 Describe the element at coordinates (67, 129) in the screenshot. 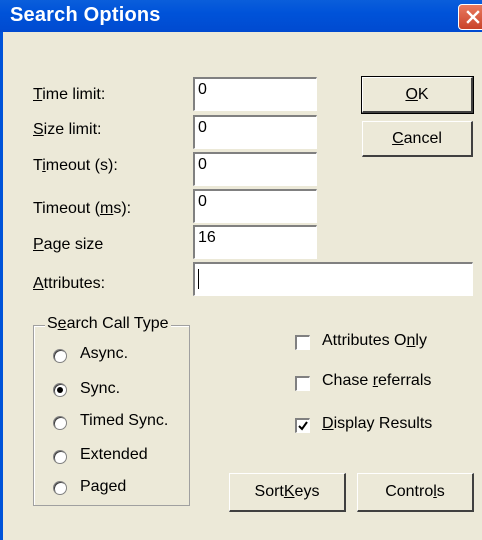

I see `size-limit-label: Size limit:` at that location.